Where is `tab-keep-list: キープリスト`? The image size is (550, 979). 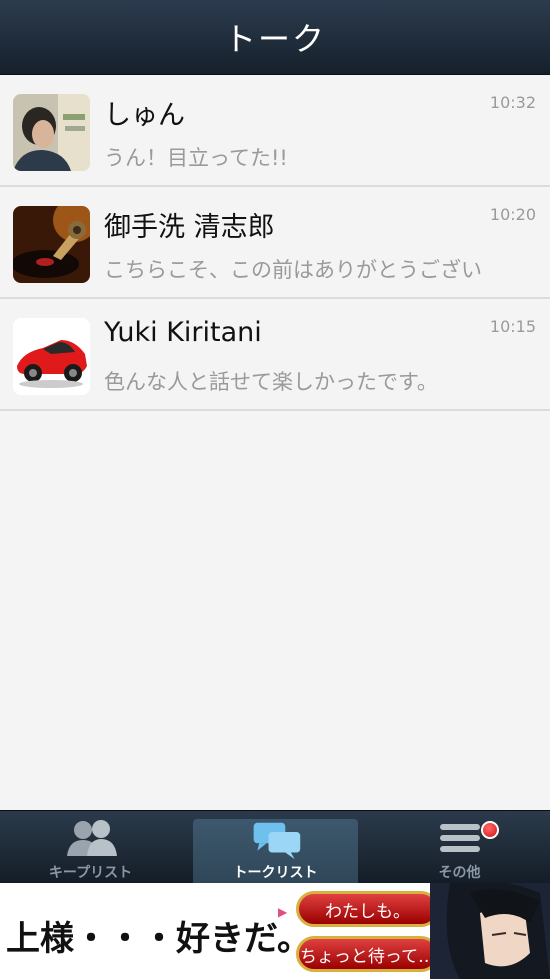
tab-keep-list: キープリスト is located at coordinates (90, 847).